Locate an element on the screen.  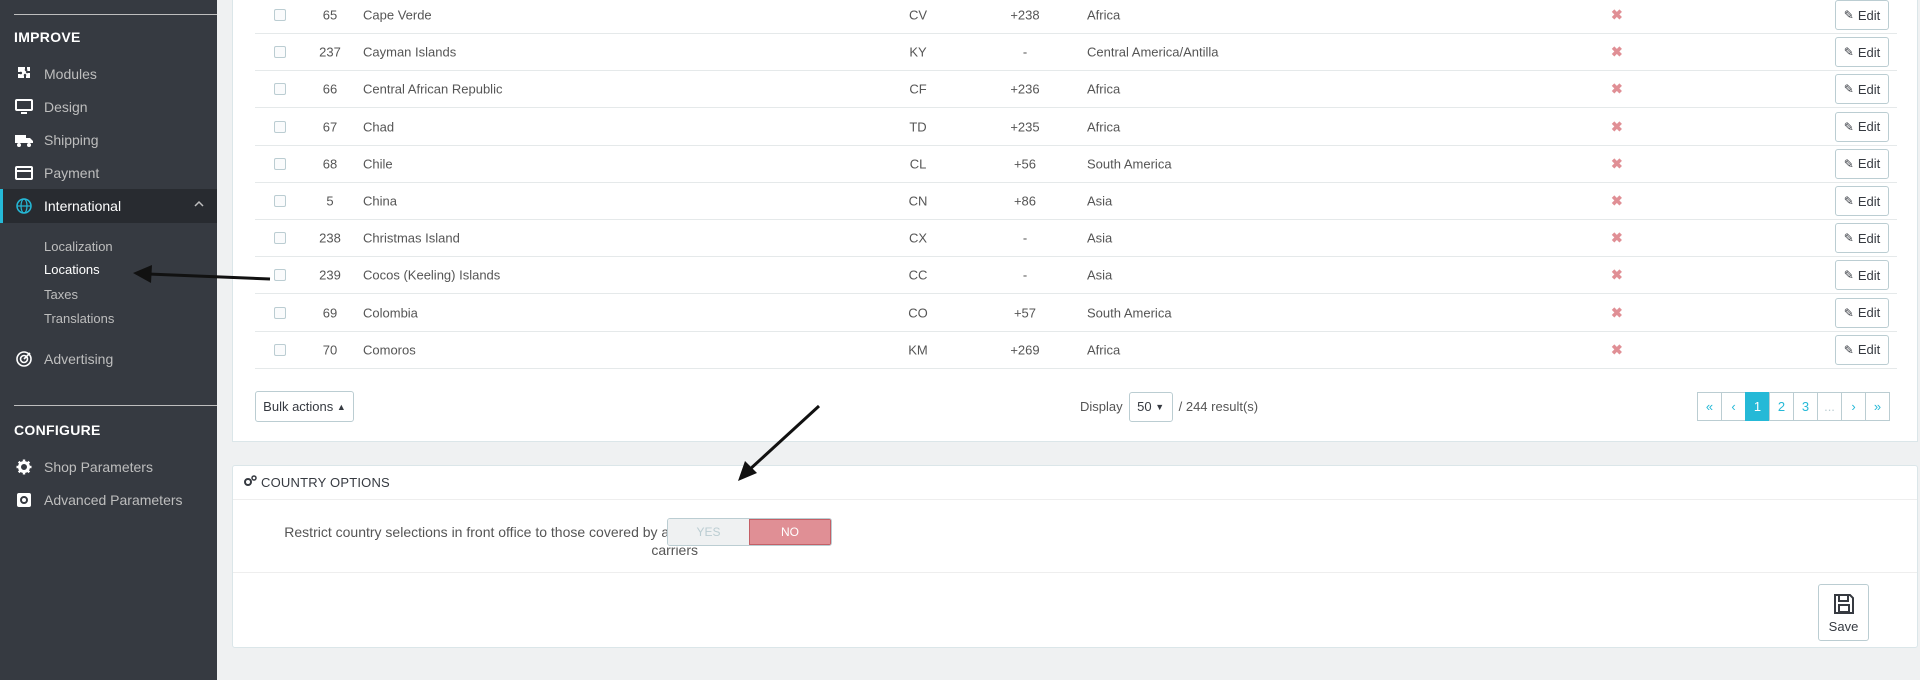
sidebar-item-design: Design is located at coordinates (108, 106).